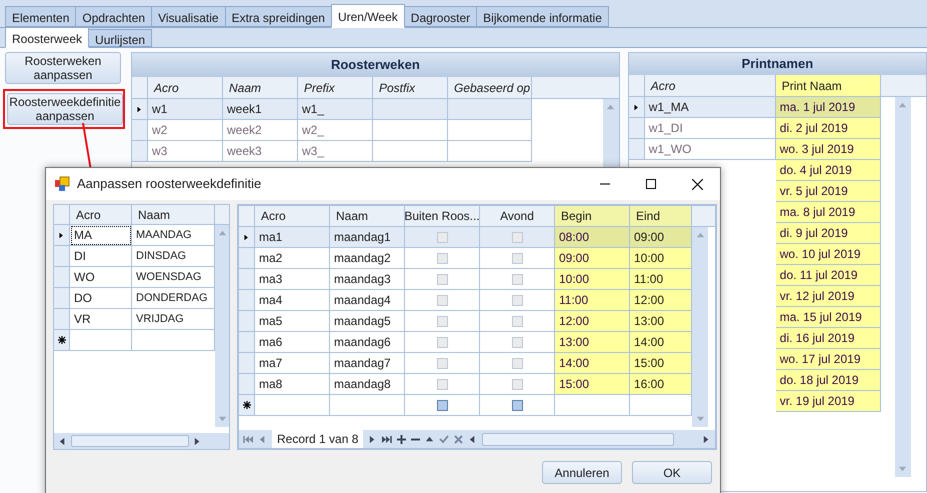  Describe the element at coordinates (828, 254) in the screenshot. I see `table-cell: wo. 10 jul 2019` at that location.